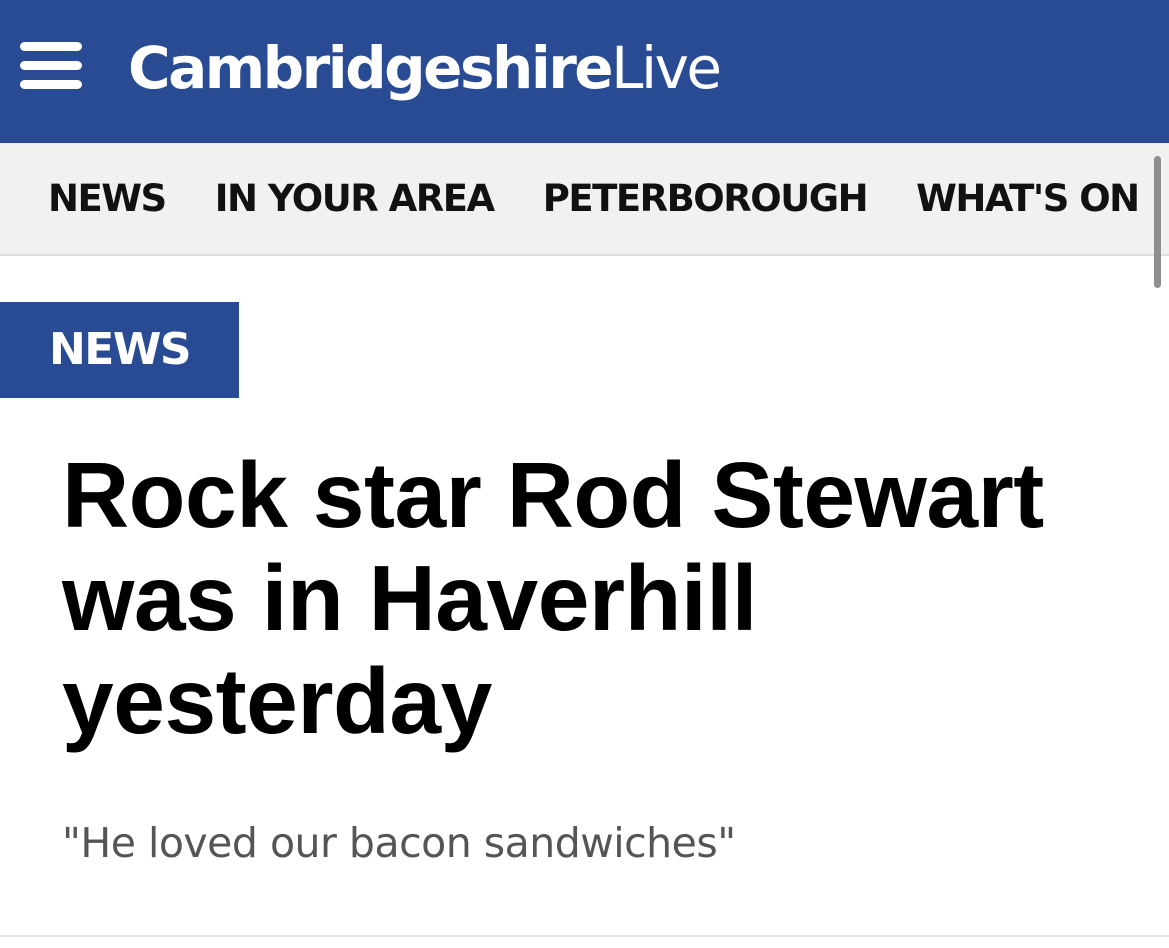  I want to click on article-subheadline: "He loved our bacon sandwiches", so click(399, 843).